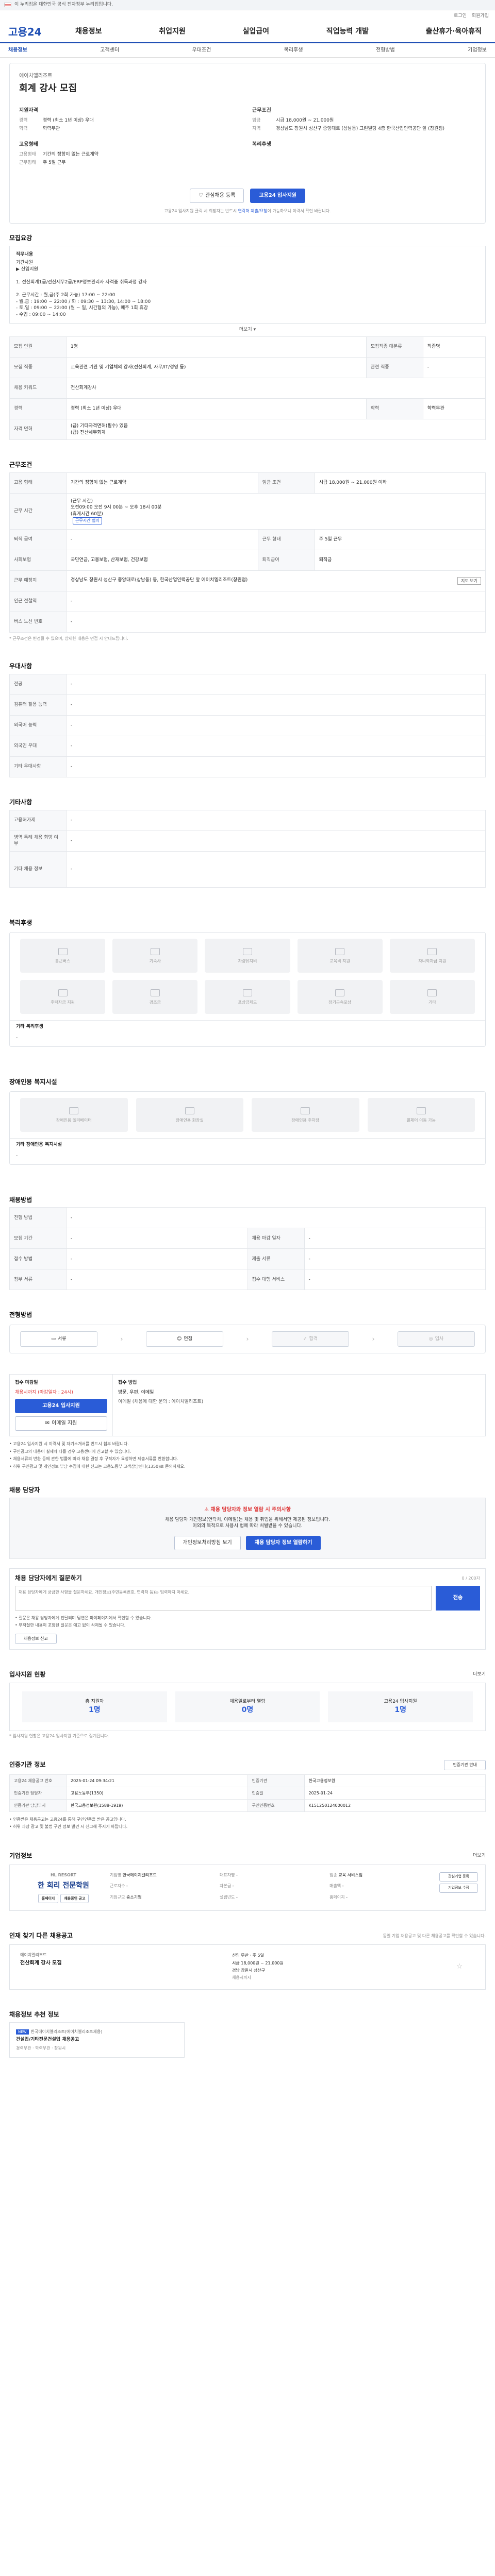  What do you see at coordinates (478, 51) in the screenshot?
I see `tab-company: 기업정보` at bounding box center [478, 51].